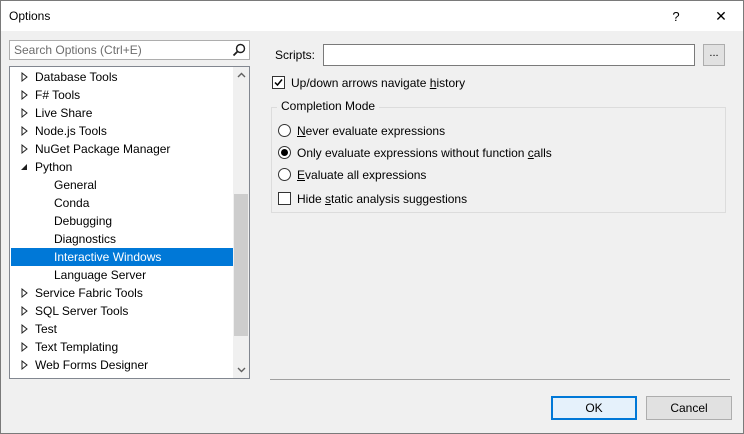 This screenshot has height=434, width=744. I want to click on hide-static-analysis-checkbox, so click(284, 198).